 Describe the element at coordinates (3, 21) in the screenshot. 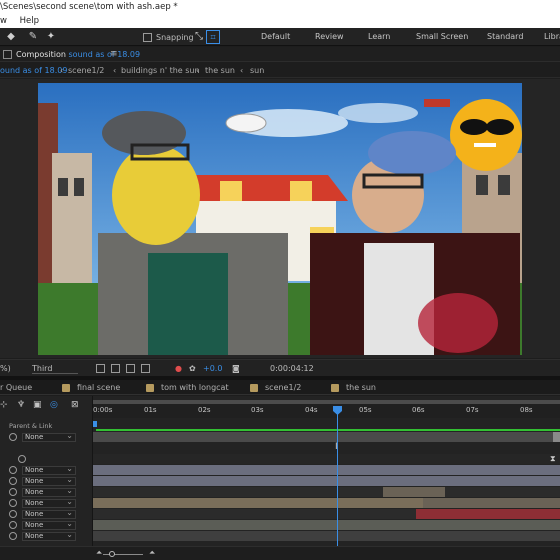

I see `menu-item-window: w` at that location.